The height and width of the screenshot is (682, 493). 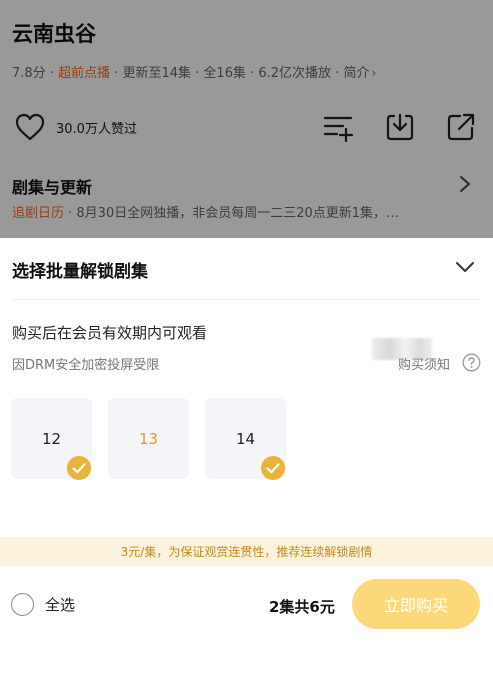 What do you see at coordinates (246, 299) in the screenshot?
I see `divider` at bounding box center [246, 299].